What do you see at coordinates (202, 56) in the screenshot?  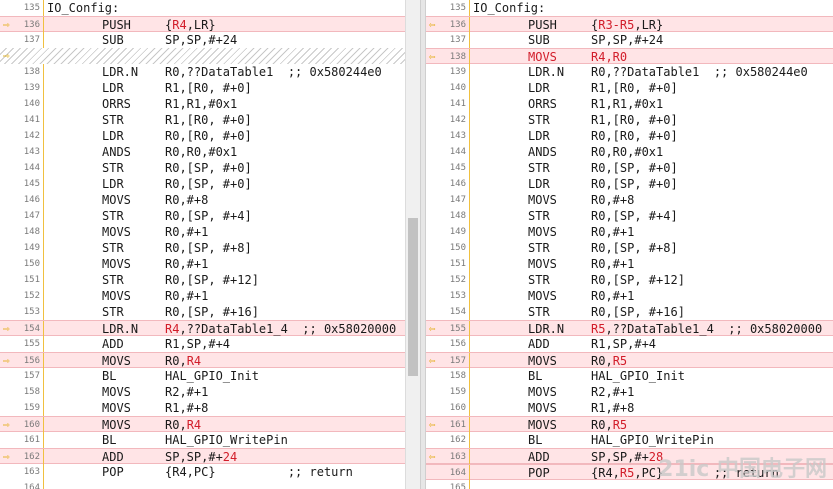 I see `placeholder-gap-row: ⇨` at bounding box center [202, 56].